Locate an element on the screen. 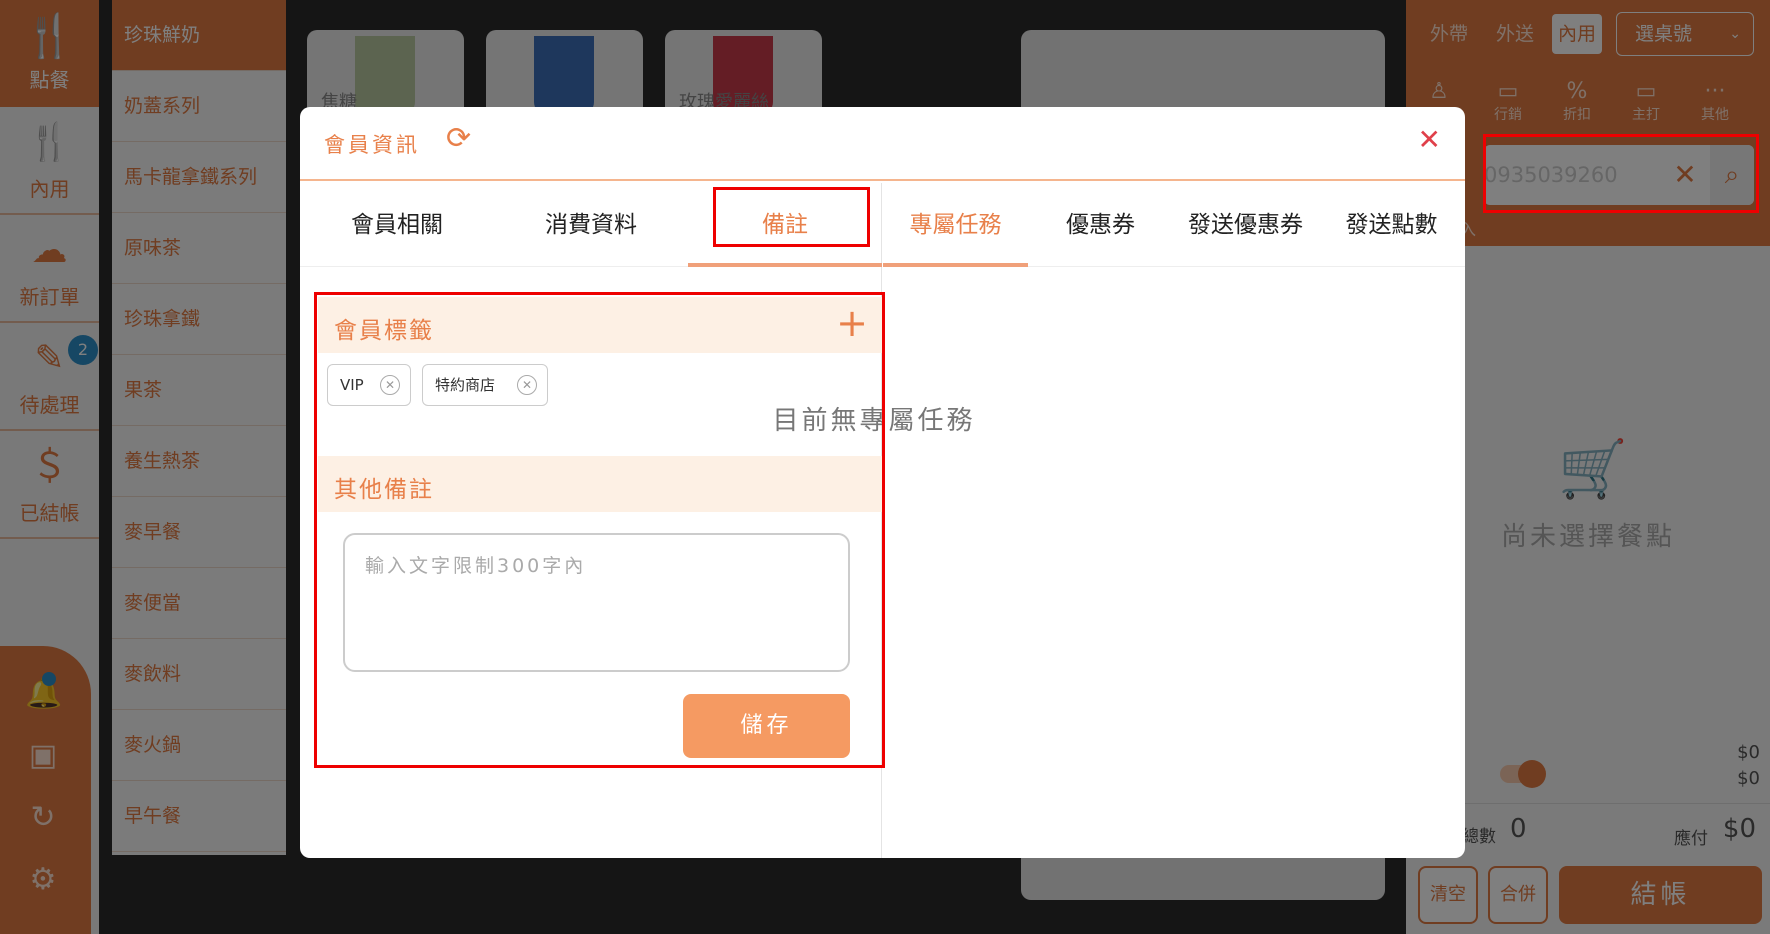 The width and height of the screenshot is (1770, 934). tab-consumption: 消費資料 is located at coordinates (591, 225).